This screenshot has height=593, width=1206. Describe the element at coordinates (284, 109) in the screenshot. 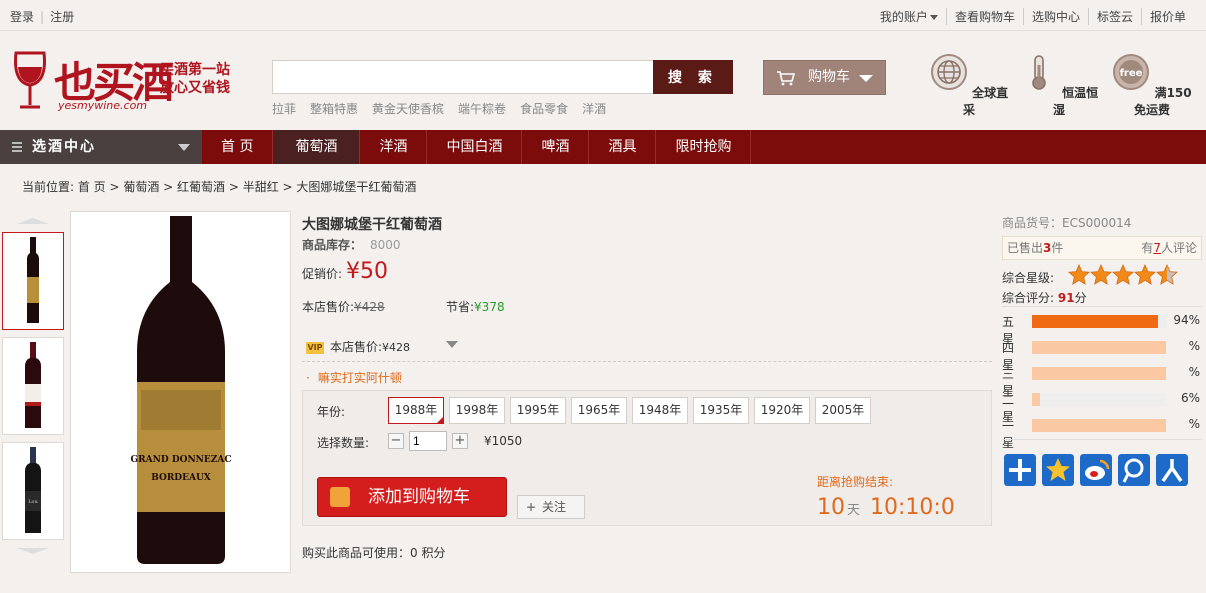

I see `hotword-link: 拉菲` at that location.